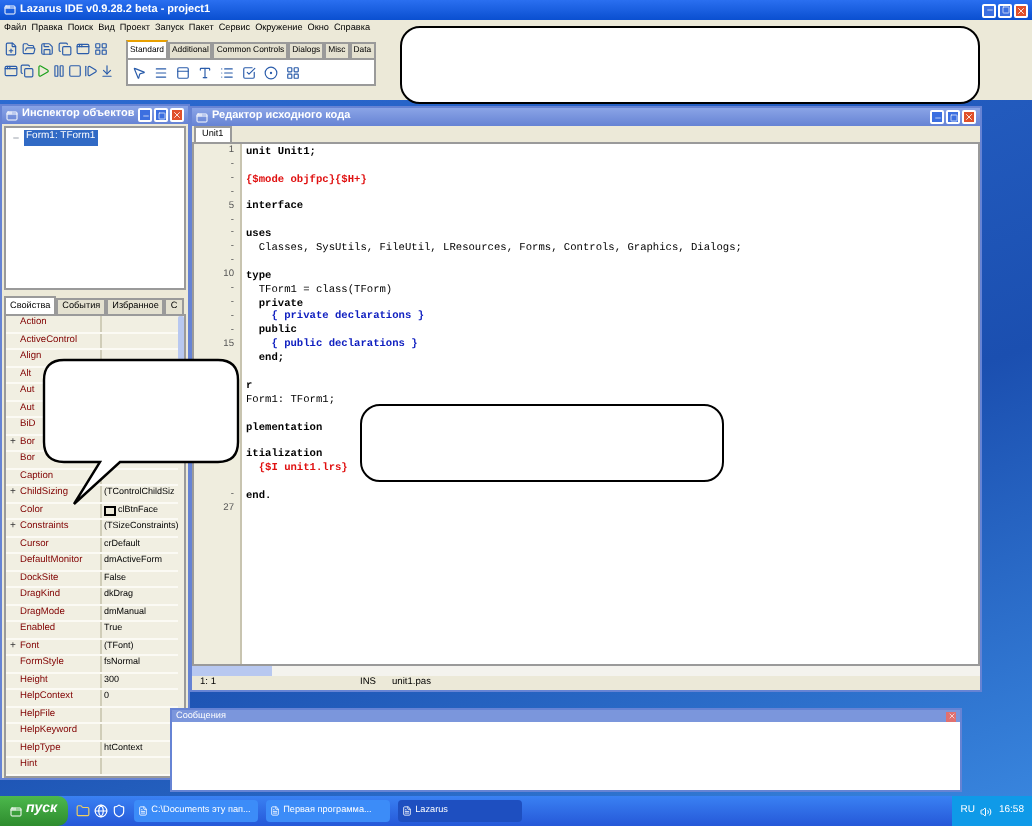  What do you see at coordinates (183, 72) in the screenshot?
I see `panel-icon` at bounding box center [183, 72].